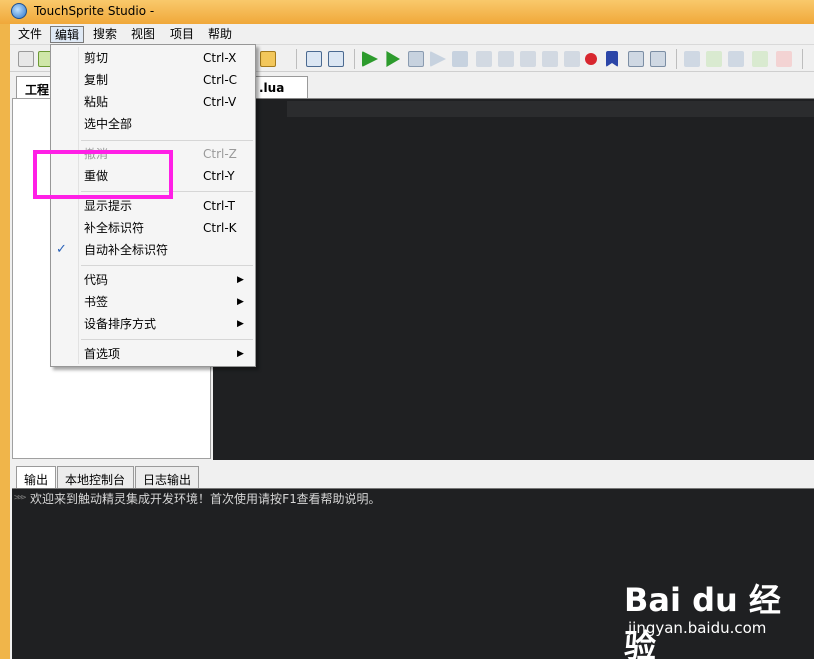 Image resolution: width=814 pixels, height=659 pixels. Describe the element at coordinates (153, 250) in the screenshot. I see `menu-item-auto-complete: ✓ 自动补全标识符` at that location.